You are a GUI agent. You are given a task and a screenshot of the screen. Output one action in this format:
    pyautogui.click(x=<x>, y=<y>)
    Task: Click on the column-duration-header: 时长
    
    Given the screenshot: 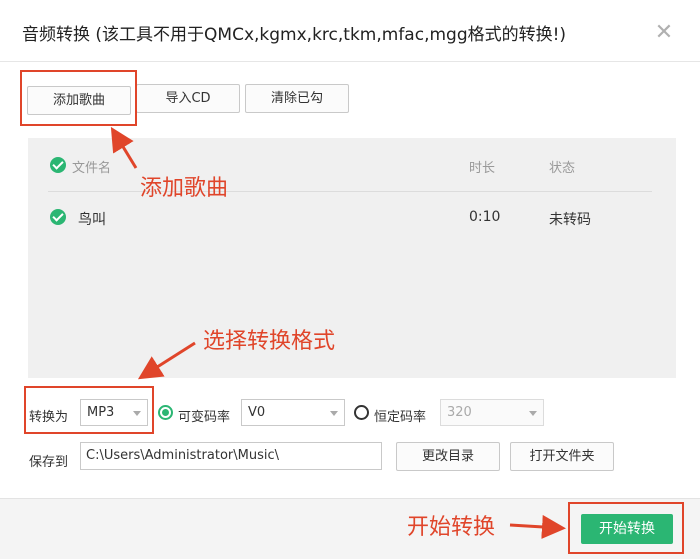 What is the action you would take?
    pyautogui.click(x=482, y=168)
    